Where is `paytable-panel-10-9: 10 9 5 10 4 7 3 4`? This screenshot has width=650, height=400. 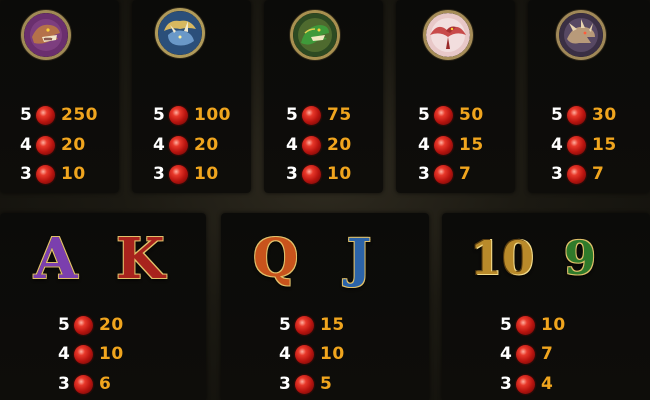
paytable-panel-10-9: 10 9 5 10 4 7 3 4 is located at coordinates (546, 306).